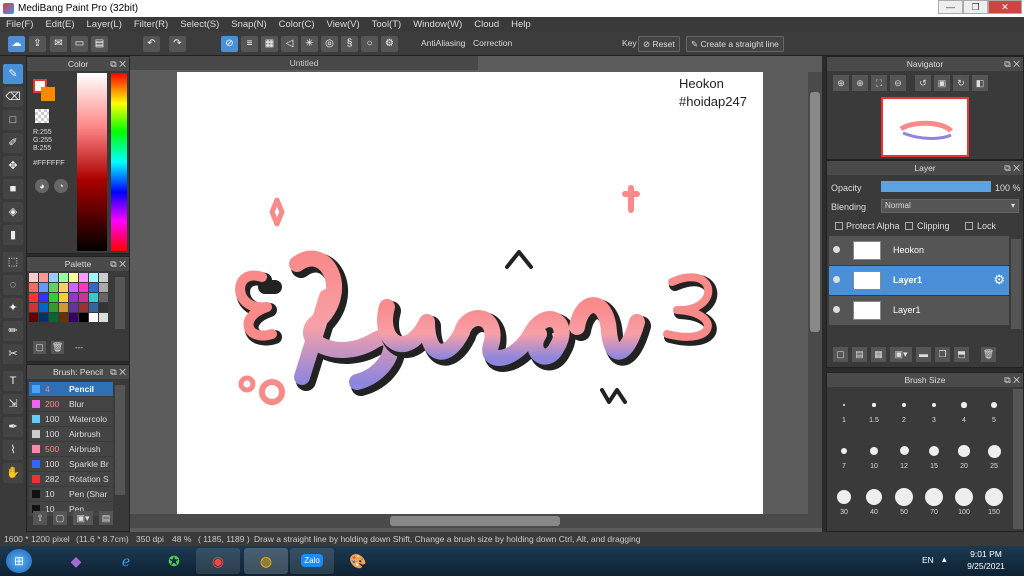 Image resolution: width=1024 pixels, height=576 pixels. I want to click on magic-wand-icon: ✦, so click(13, 308).